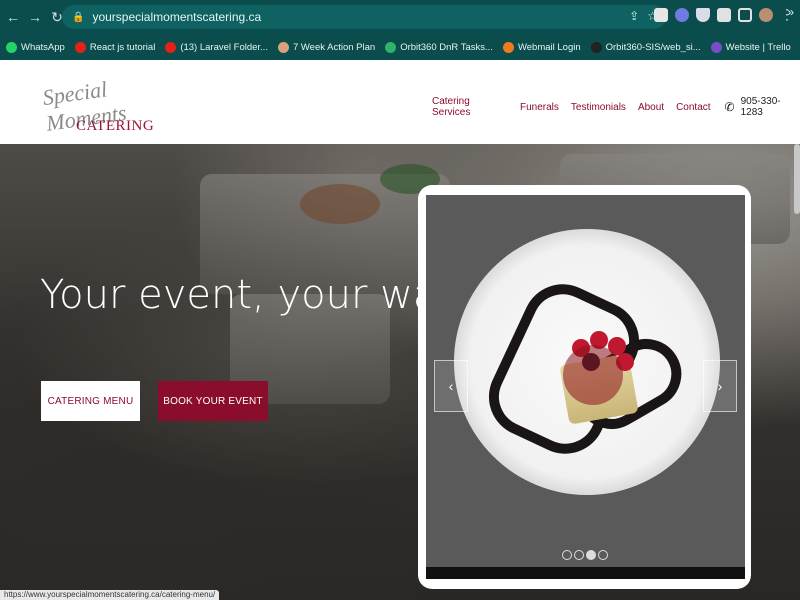 The image size is (800, 600). I want to click on bookmark-item: Website | Trello, so click(750, 47).